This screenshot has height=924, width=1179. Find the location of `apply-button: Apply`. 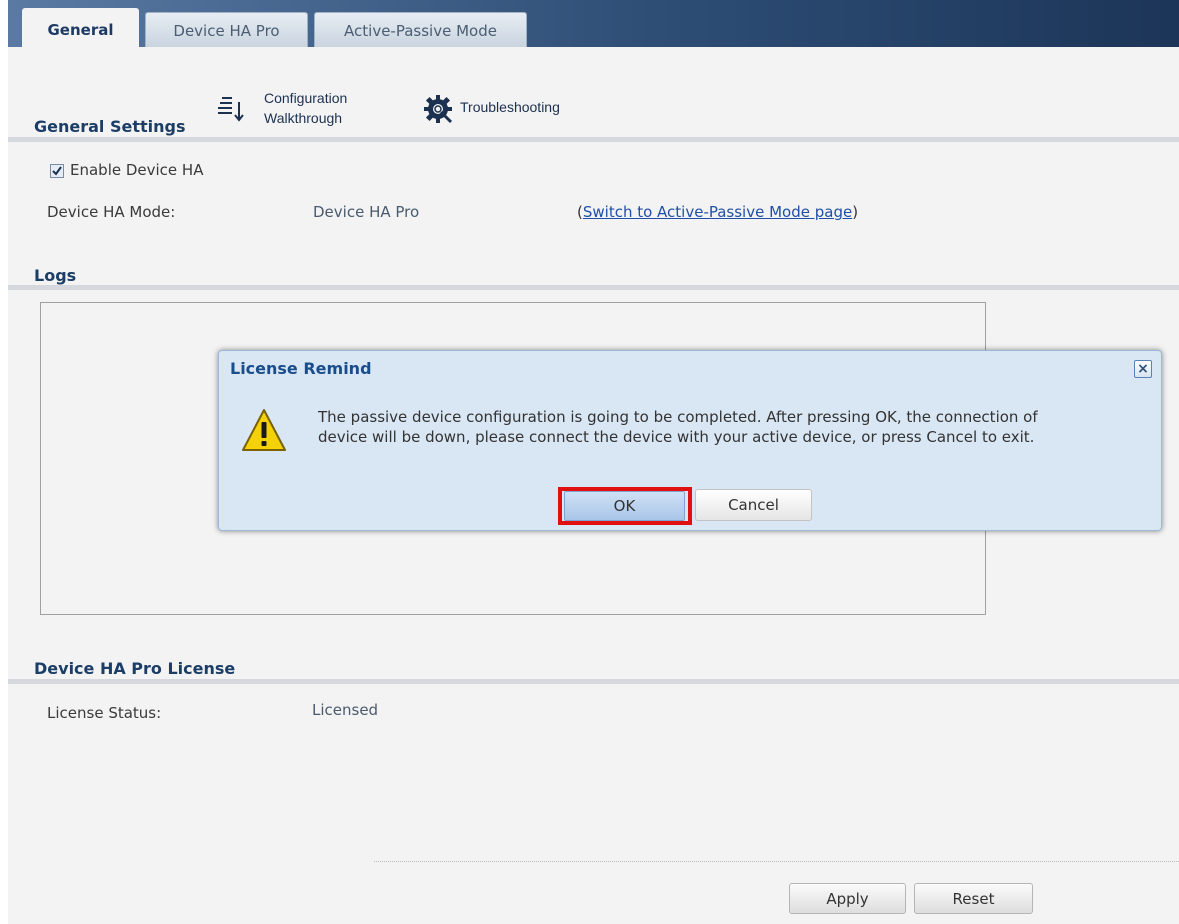

apply-button: Apply is located at coordinates (847, 898).